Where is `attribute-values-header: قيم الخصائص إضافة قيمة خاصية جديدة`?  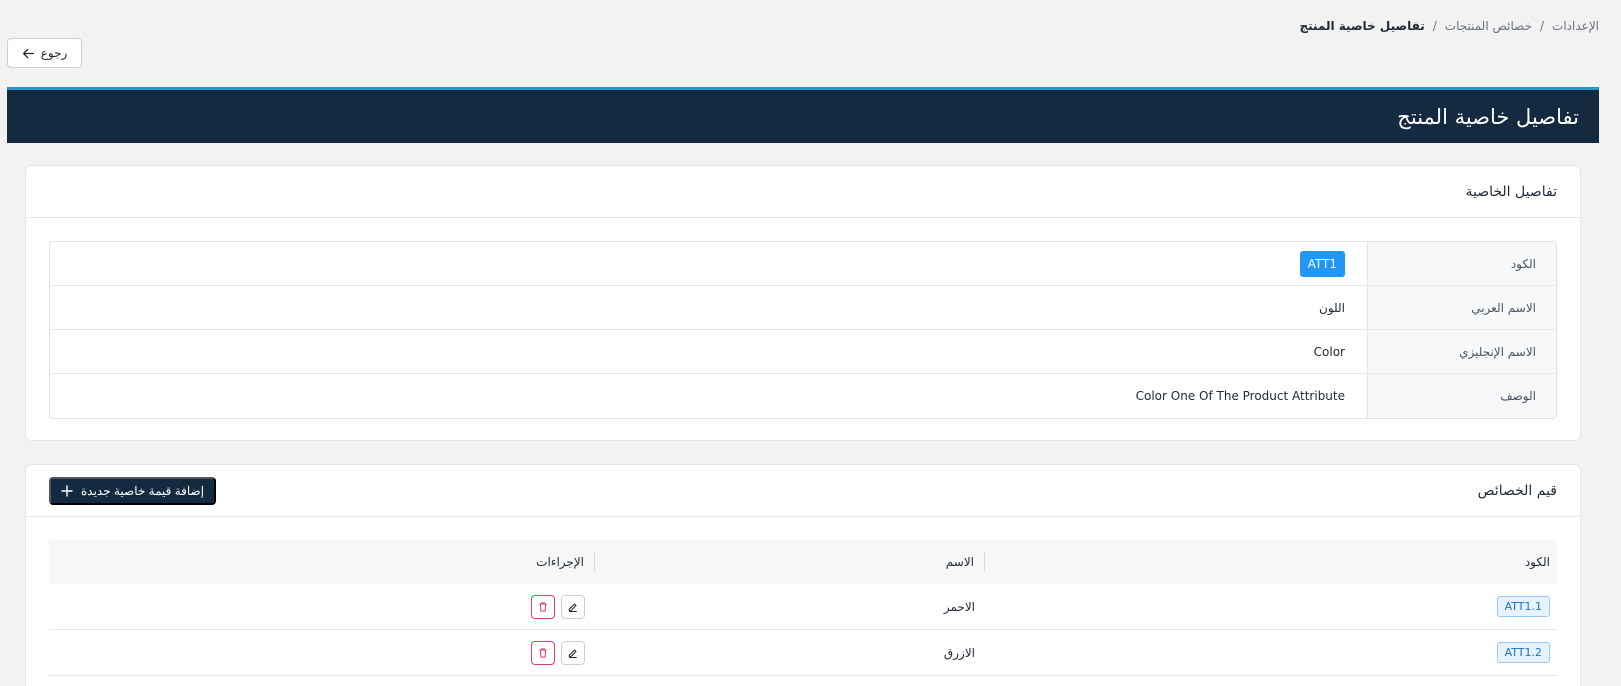 attribute-values-header: قيم الخصائص إضافة قيمة خاصية جديدة is located at coordinates (803, 491).